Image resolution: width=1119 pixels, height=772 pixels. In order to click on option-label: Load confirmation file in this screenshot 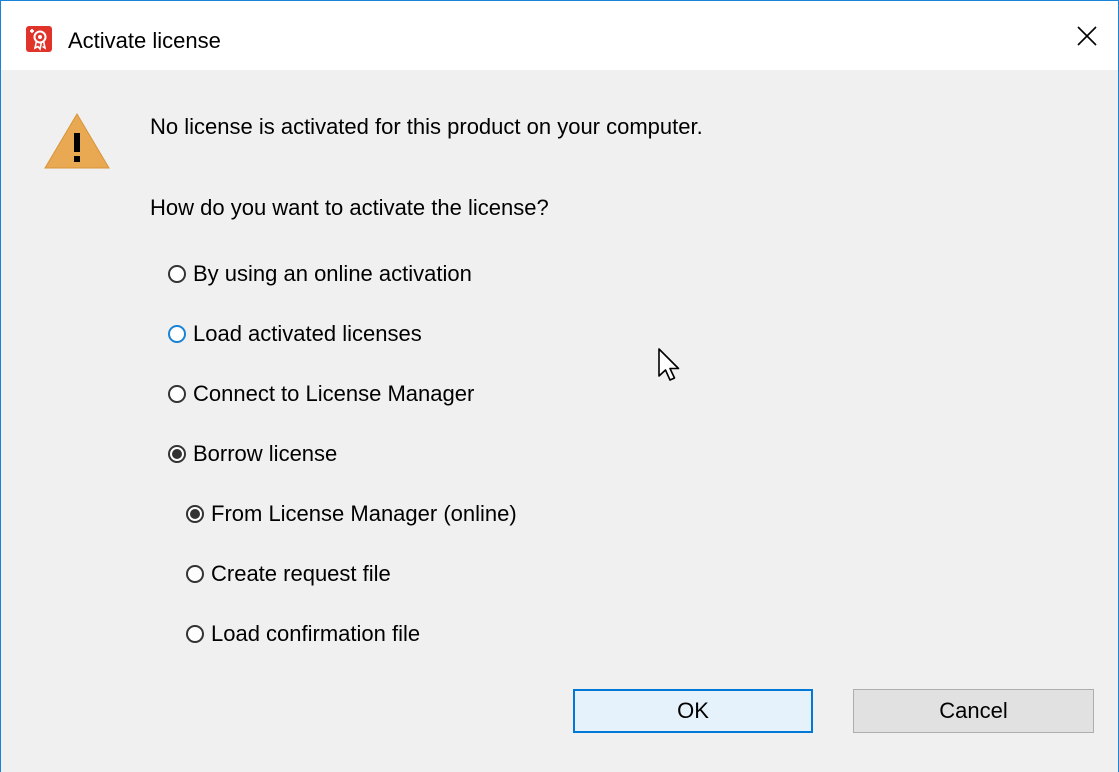, I will do `click(316, 633)`.